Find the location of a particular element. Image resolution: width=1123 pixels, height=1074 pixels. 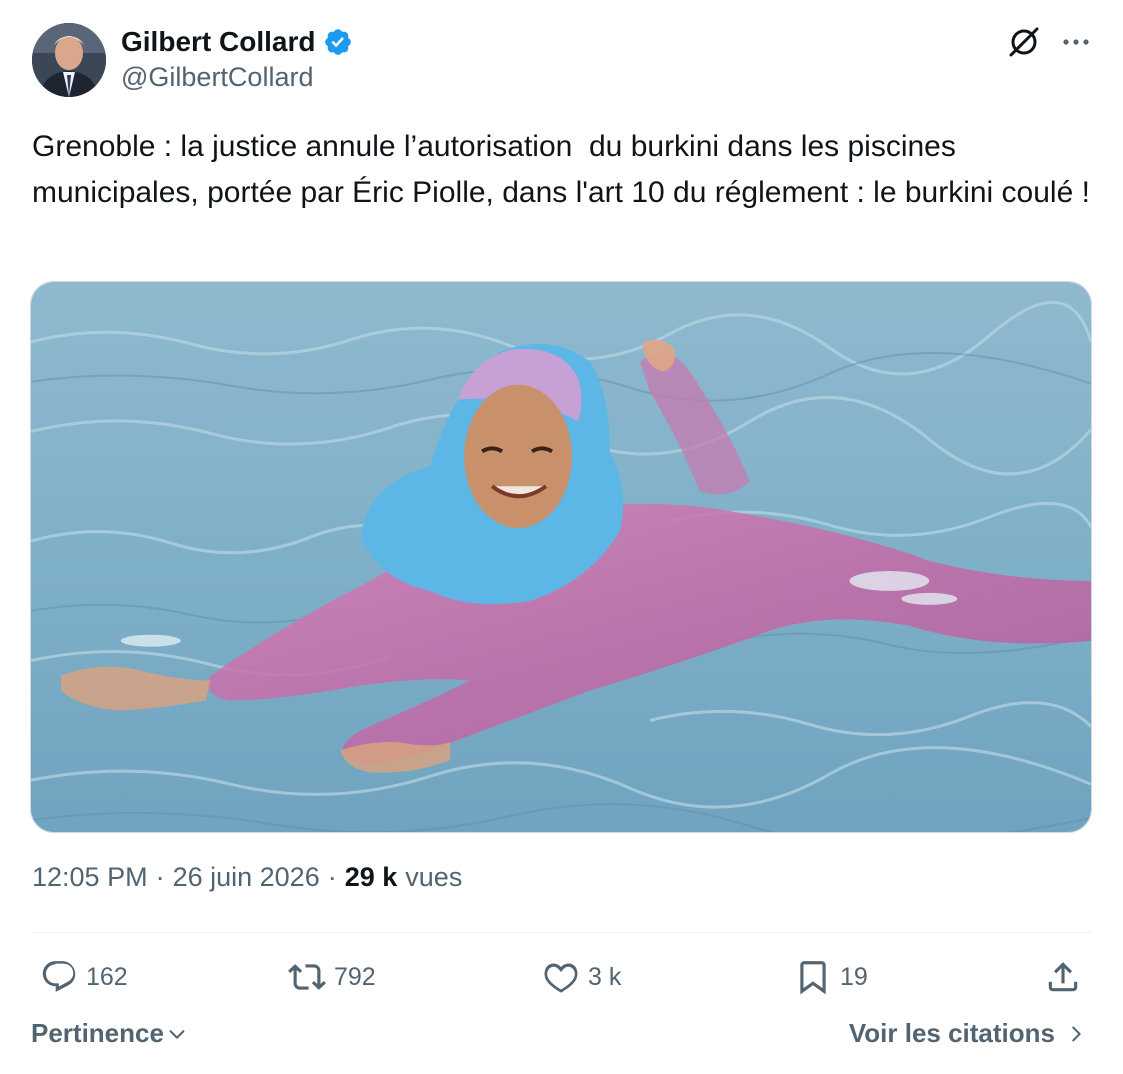

bookmark-button: 19 is located at coordinates (831, 977).